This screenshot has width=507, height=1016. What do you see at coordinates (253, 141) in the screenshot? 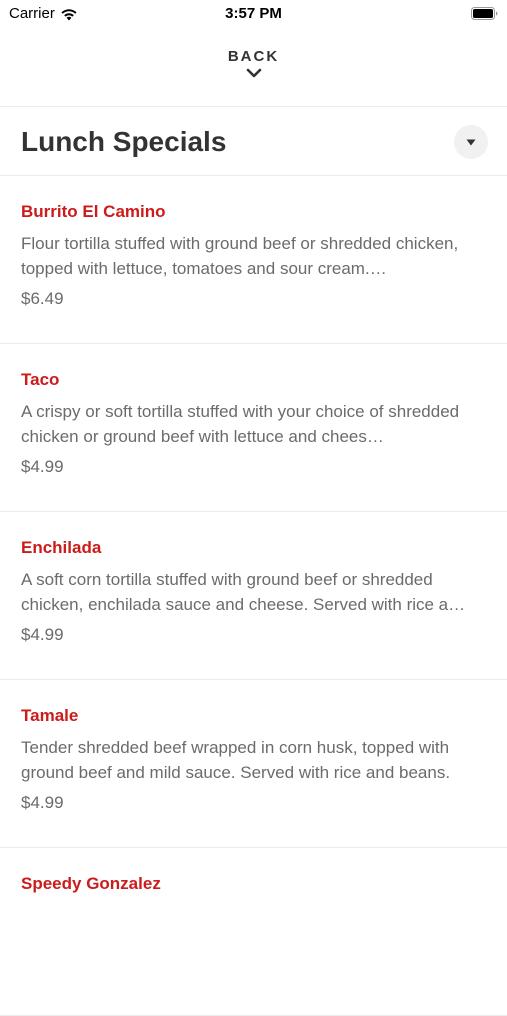
I see `section-header: Lunch Specials` at bounding box center [253, 141].